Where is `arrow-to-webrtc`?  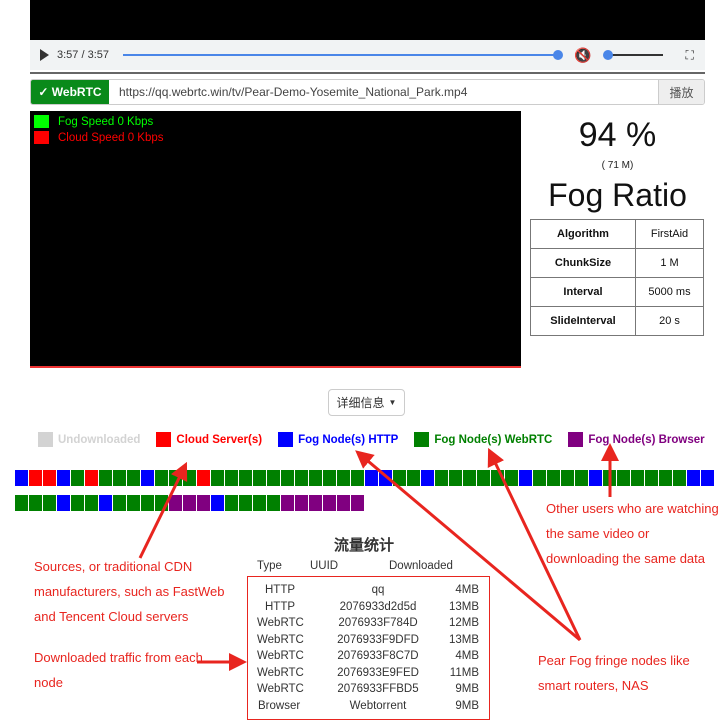
arrow-to-webrtc is located at coordinates (534, 544).